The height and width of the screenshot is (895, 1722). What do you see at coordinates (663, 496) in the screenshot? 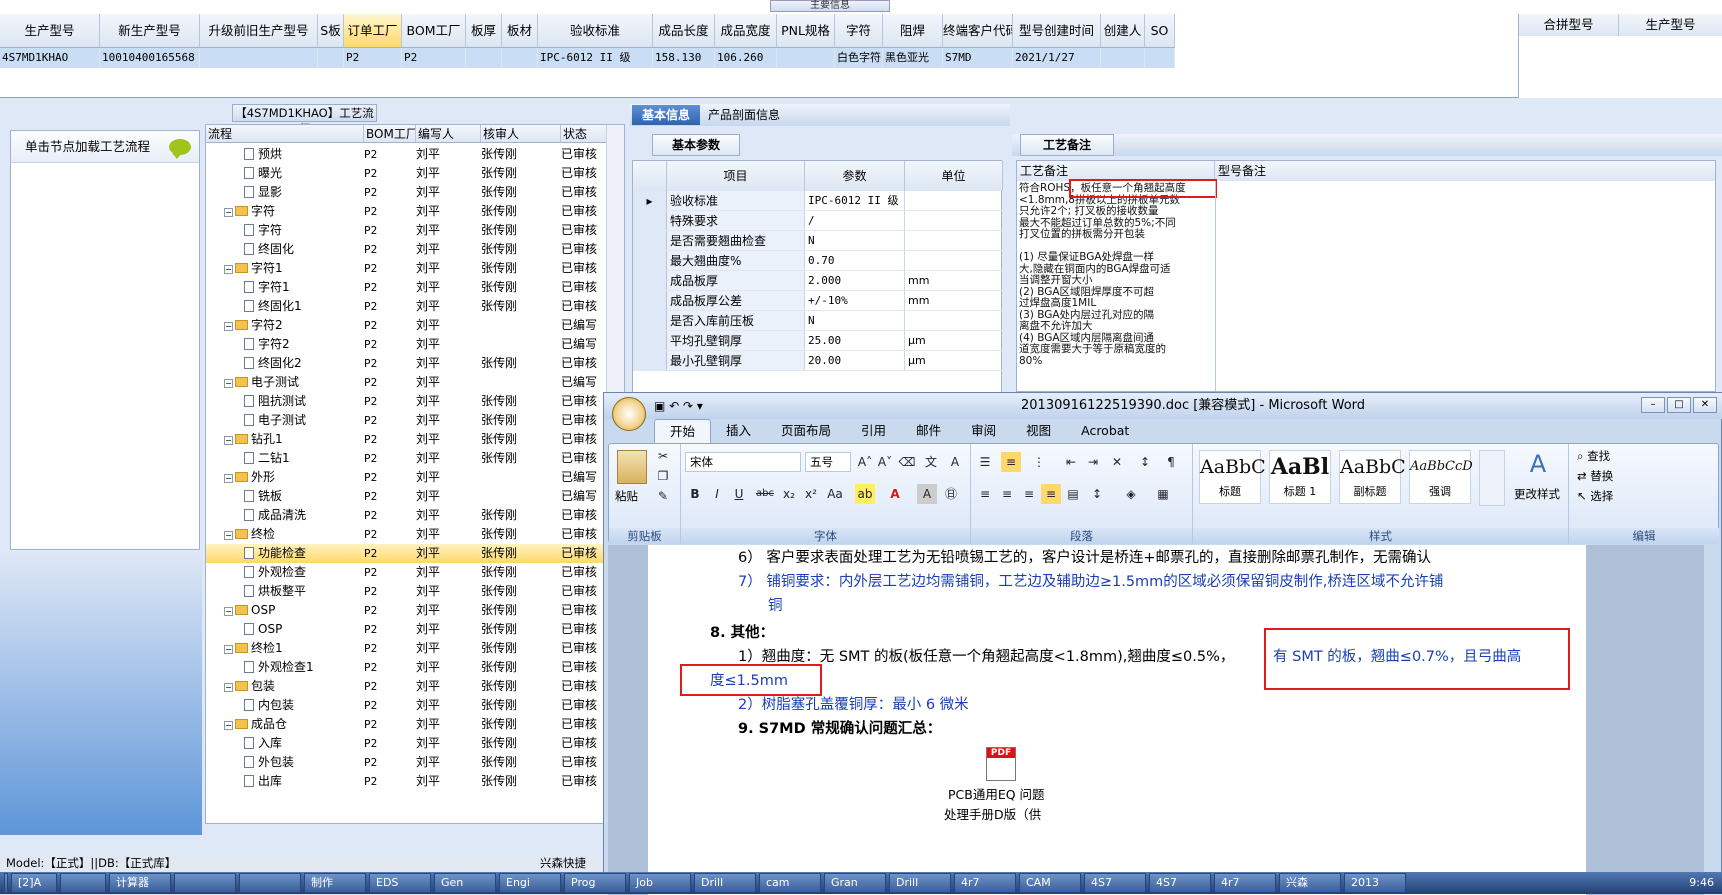
I see `format-painter-icon: ✎` at bounding box center [663, 496].